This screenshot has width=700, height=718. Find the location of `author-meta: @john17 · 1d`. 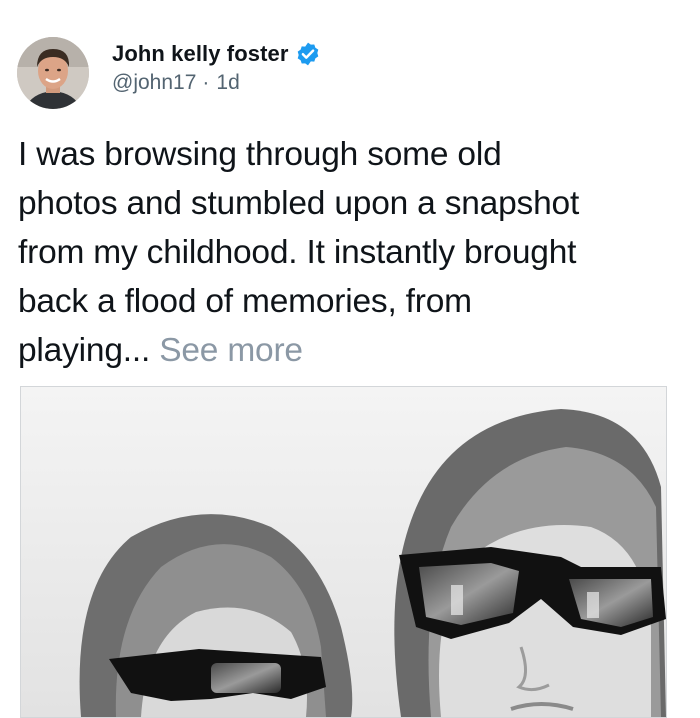

author-meta: @john17 · 1d is located at coordinates (176, 83).